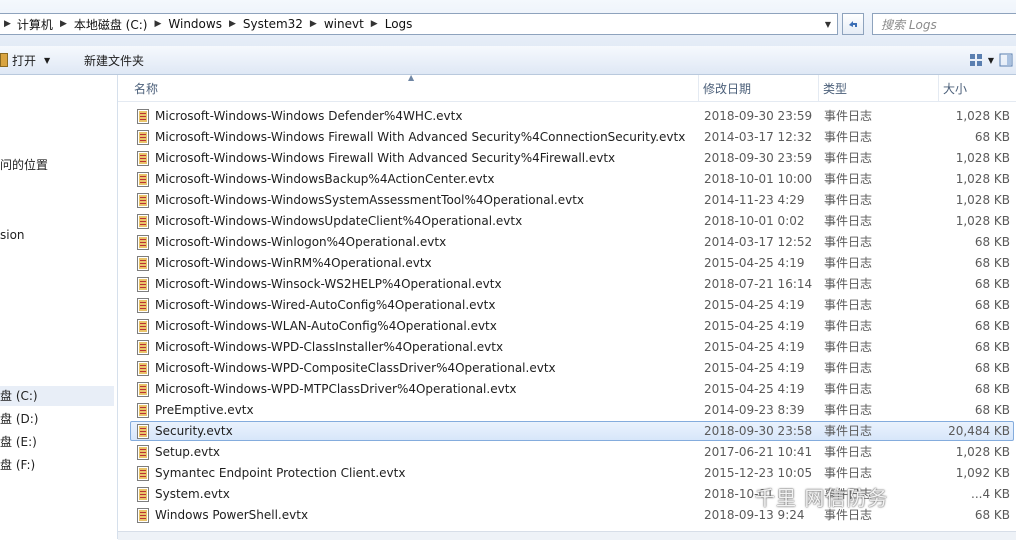 The width and height of the screenshot is (1016, 540). What do you see at coordinates (35, 24) in the screenshot?
I see `breadcrumb-computer: 计算机` at bounding box center [35, 24].